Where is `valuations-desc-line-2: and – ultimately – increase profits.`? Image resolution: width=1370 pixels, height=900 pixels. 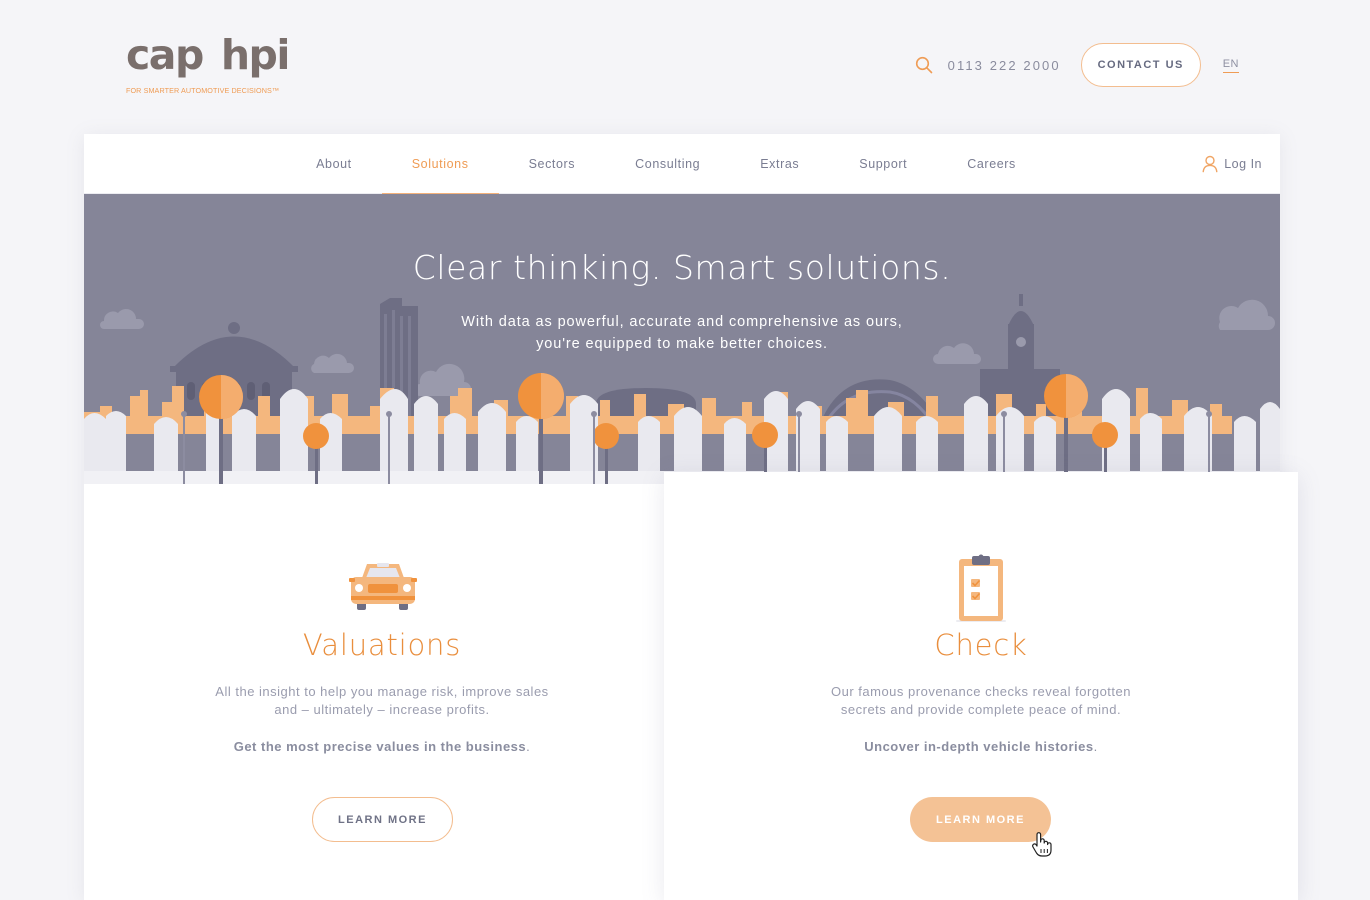
valuations-desc-line-2: and – ultimately – increase profits. is located at coordinates (382, 709).